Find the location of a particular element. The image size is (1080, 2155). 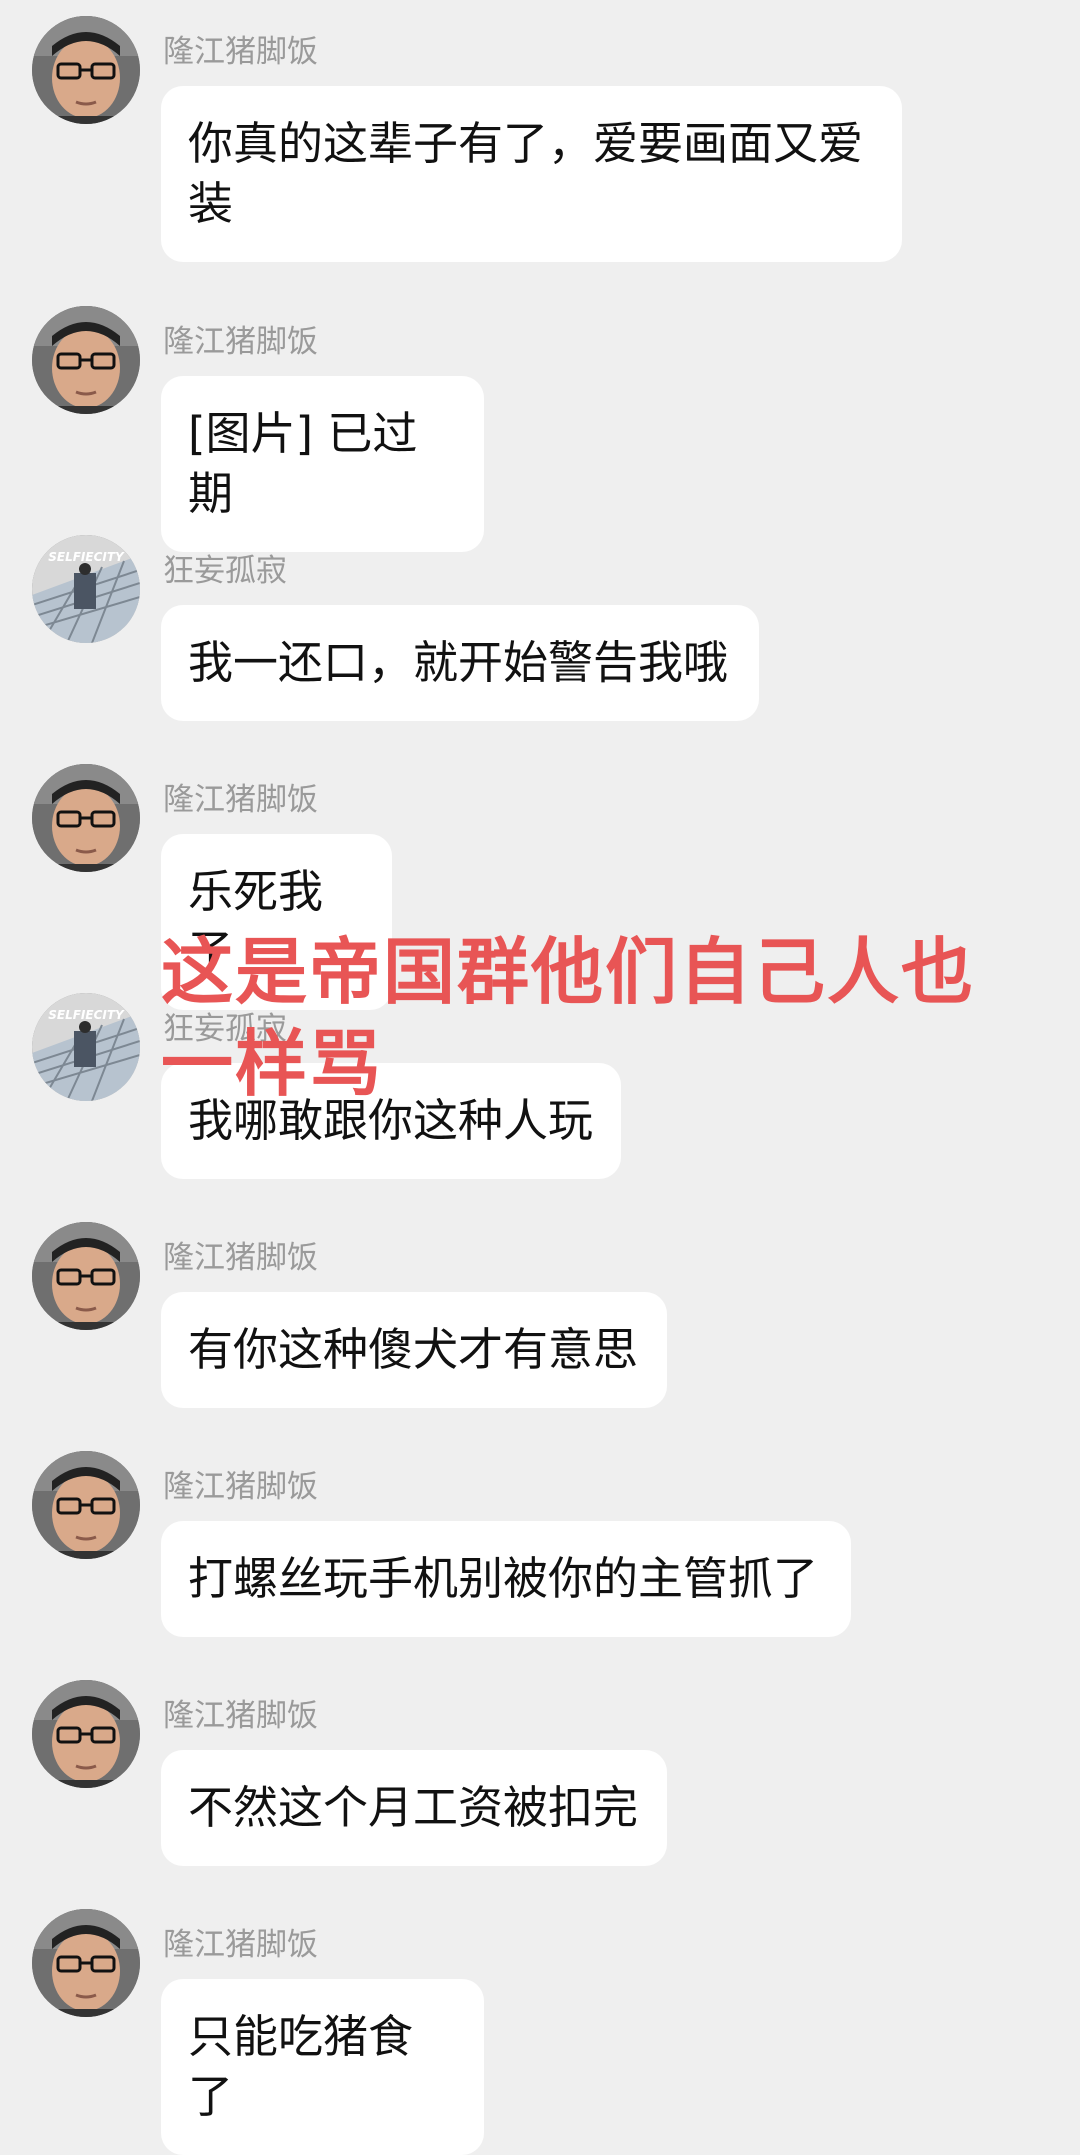

message-bubble: 你真的这辈子有了，爱要画面又爱装 is located at coordinates (531, 174).